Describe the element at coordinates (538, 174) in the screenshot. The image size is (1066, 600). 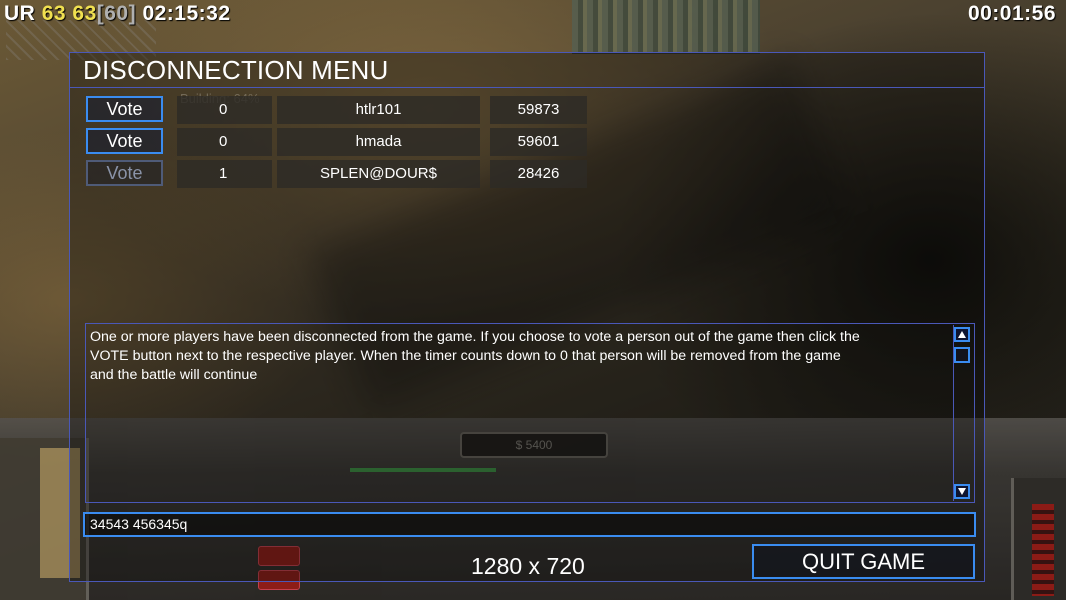
I see `player-ping: 28426` at that location.